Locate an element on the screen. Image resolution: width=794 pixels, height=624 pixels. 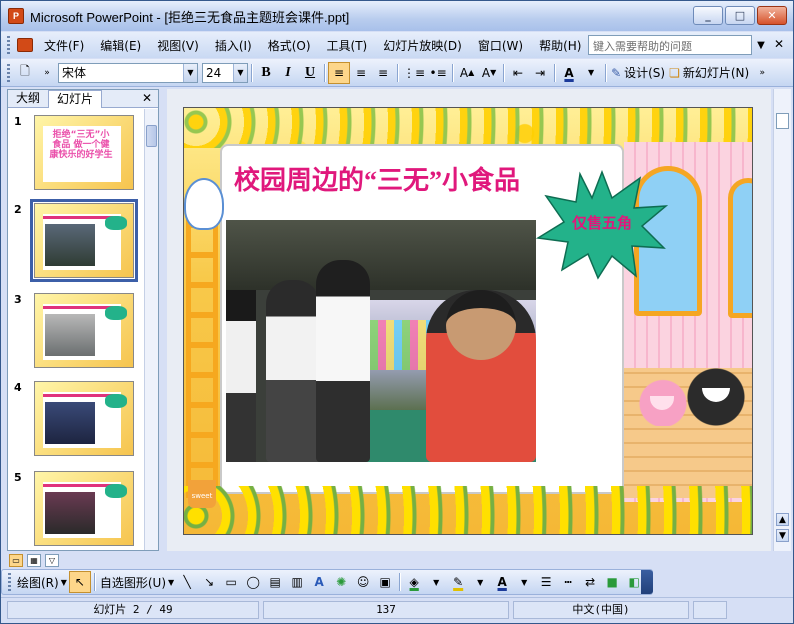
menu-format: 格式(O) is located at coordinates (289, 45).